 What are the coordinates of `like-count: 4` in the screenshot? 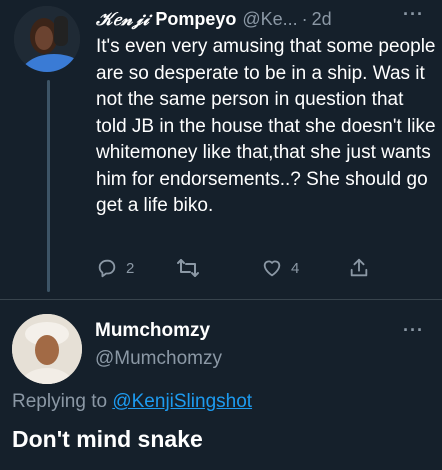 It's located at (295, 268).